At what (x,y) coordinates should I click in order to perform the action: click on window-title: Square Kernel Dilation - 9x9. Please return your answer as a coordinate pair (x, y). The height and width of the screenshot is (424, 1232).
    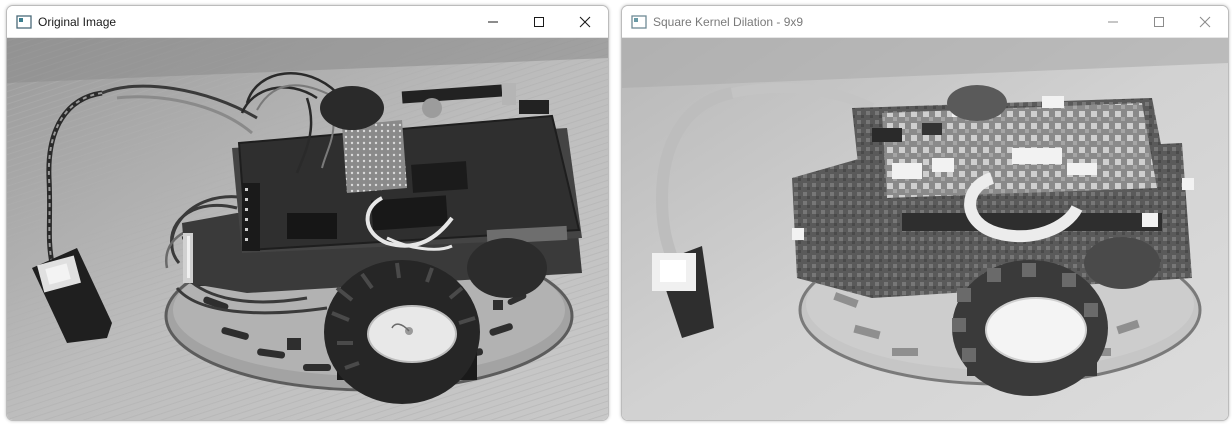
    Looking at the image, I should click on (728, 21).